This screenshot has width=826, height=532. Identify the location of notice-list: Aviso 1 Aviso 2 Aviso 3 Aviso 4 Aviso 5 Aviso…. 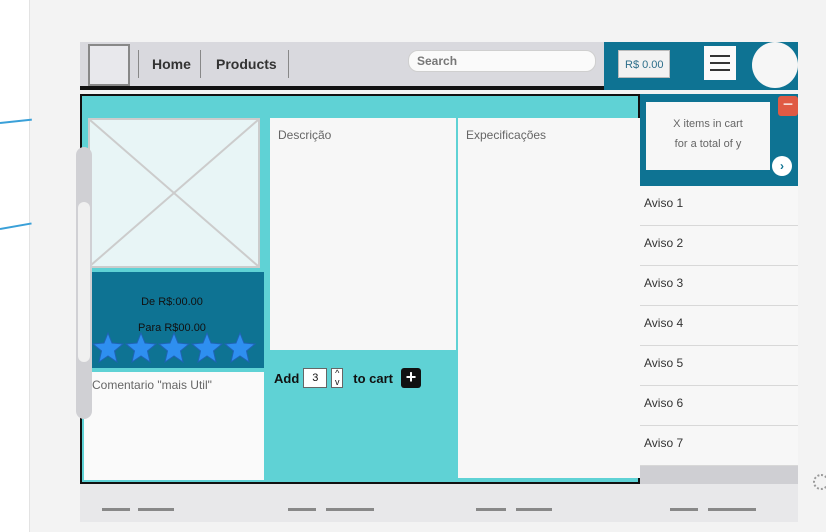
(719, 326).